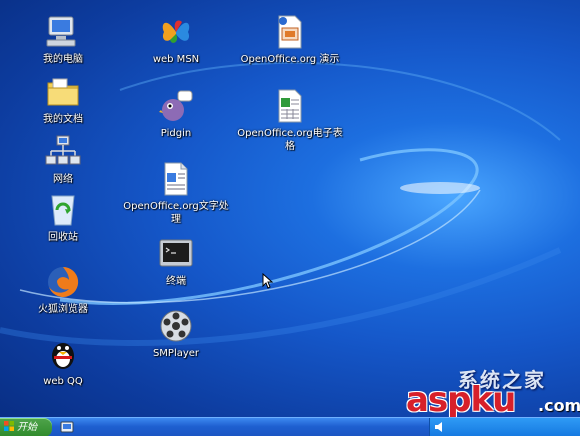 The image size is (580, 436). What do you see at coordinates (176, 213) in the screenshot?
I see `icon-label: OpenOffice.org文字处理` at bounding box center [176, 213].